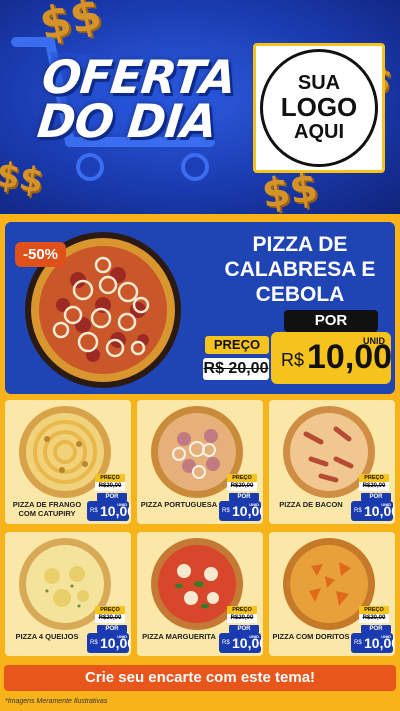  What do you see at coordinates (332, 462) in the screenshot?
I see `product-card: PIZZA DE BACON PREÇOR$20,00 PORR$10,00UNID` at bounding box center [332, 462].